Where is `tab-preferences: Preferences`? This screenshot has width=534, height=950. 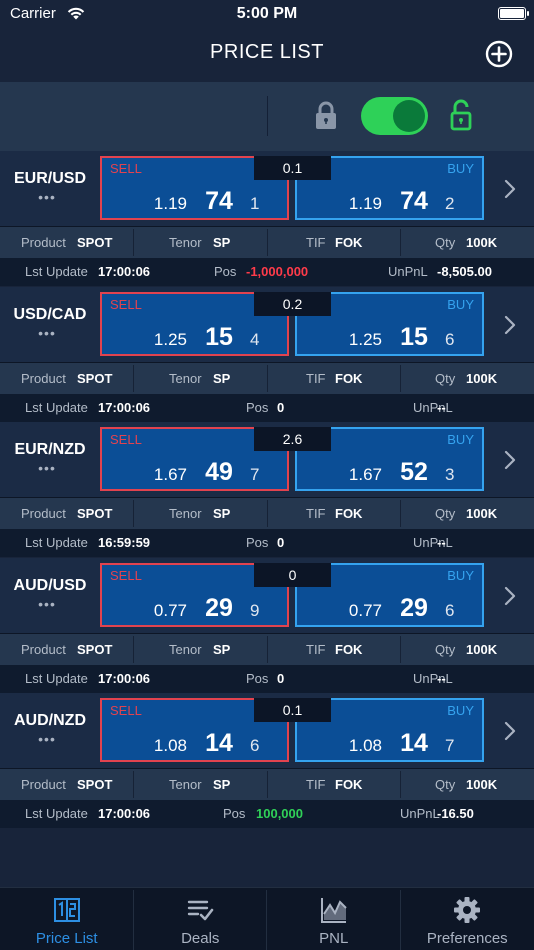
tab-preferences: Preferences is located at coordinates (467, 919).